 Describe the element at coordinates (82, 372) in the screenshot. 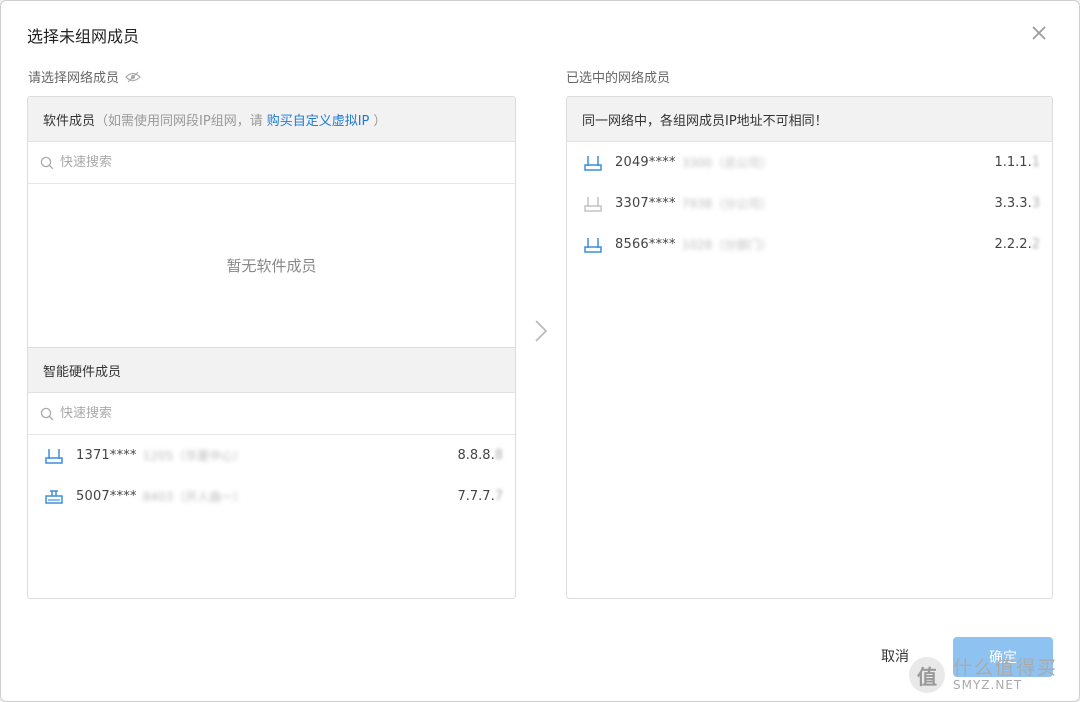

I see `hardware-members-heading: 智能硬件成员` at that location.